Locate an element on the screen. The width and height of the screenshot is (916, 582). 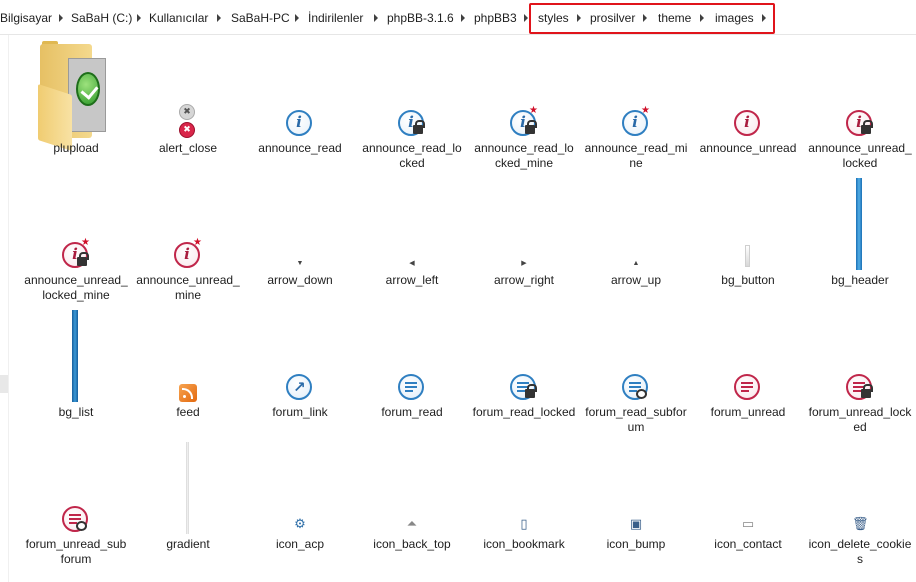
bg-list-icon is located at coordinates (75, 356).